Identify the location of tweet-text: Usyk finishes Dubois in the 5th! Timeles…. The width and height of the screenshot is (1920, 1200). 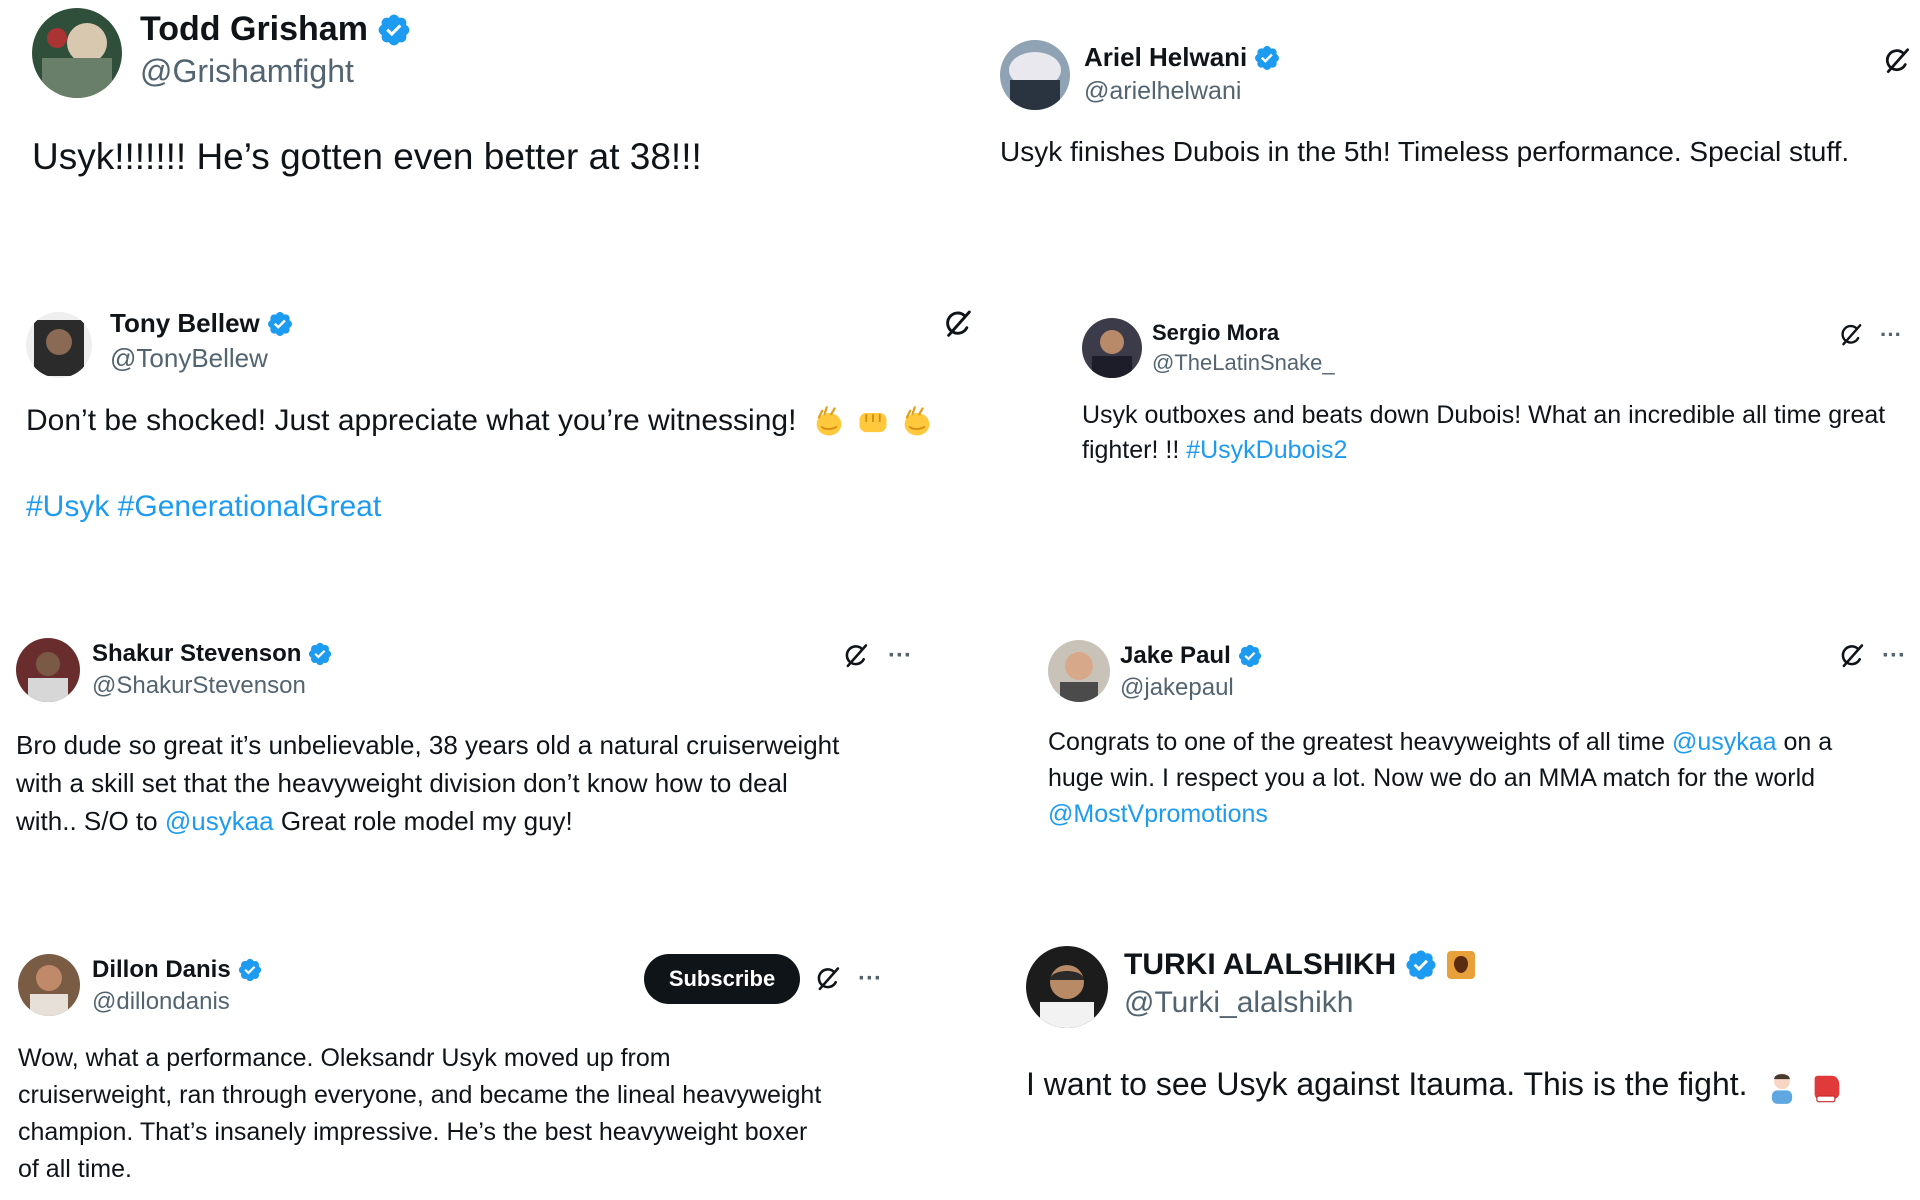
(1425, 151).